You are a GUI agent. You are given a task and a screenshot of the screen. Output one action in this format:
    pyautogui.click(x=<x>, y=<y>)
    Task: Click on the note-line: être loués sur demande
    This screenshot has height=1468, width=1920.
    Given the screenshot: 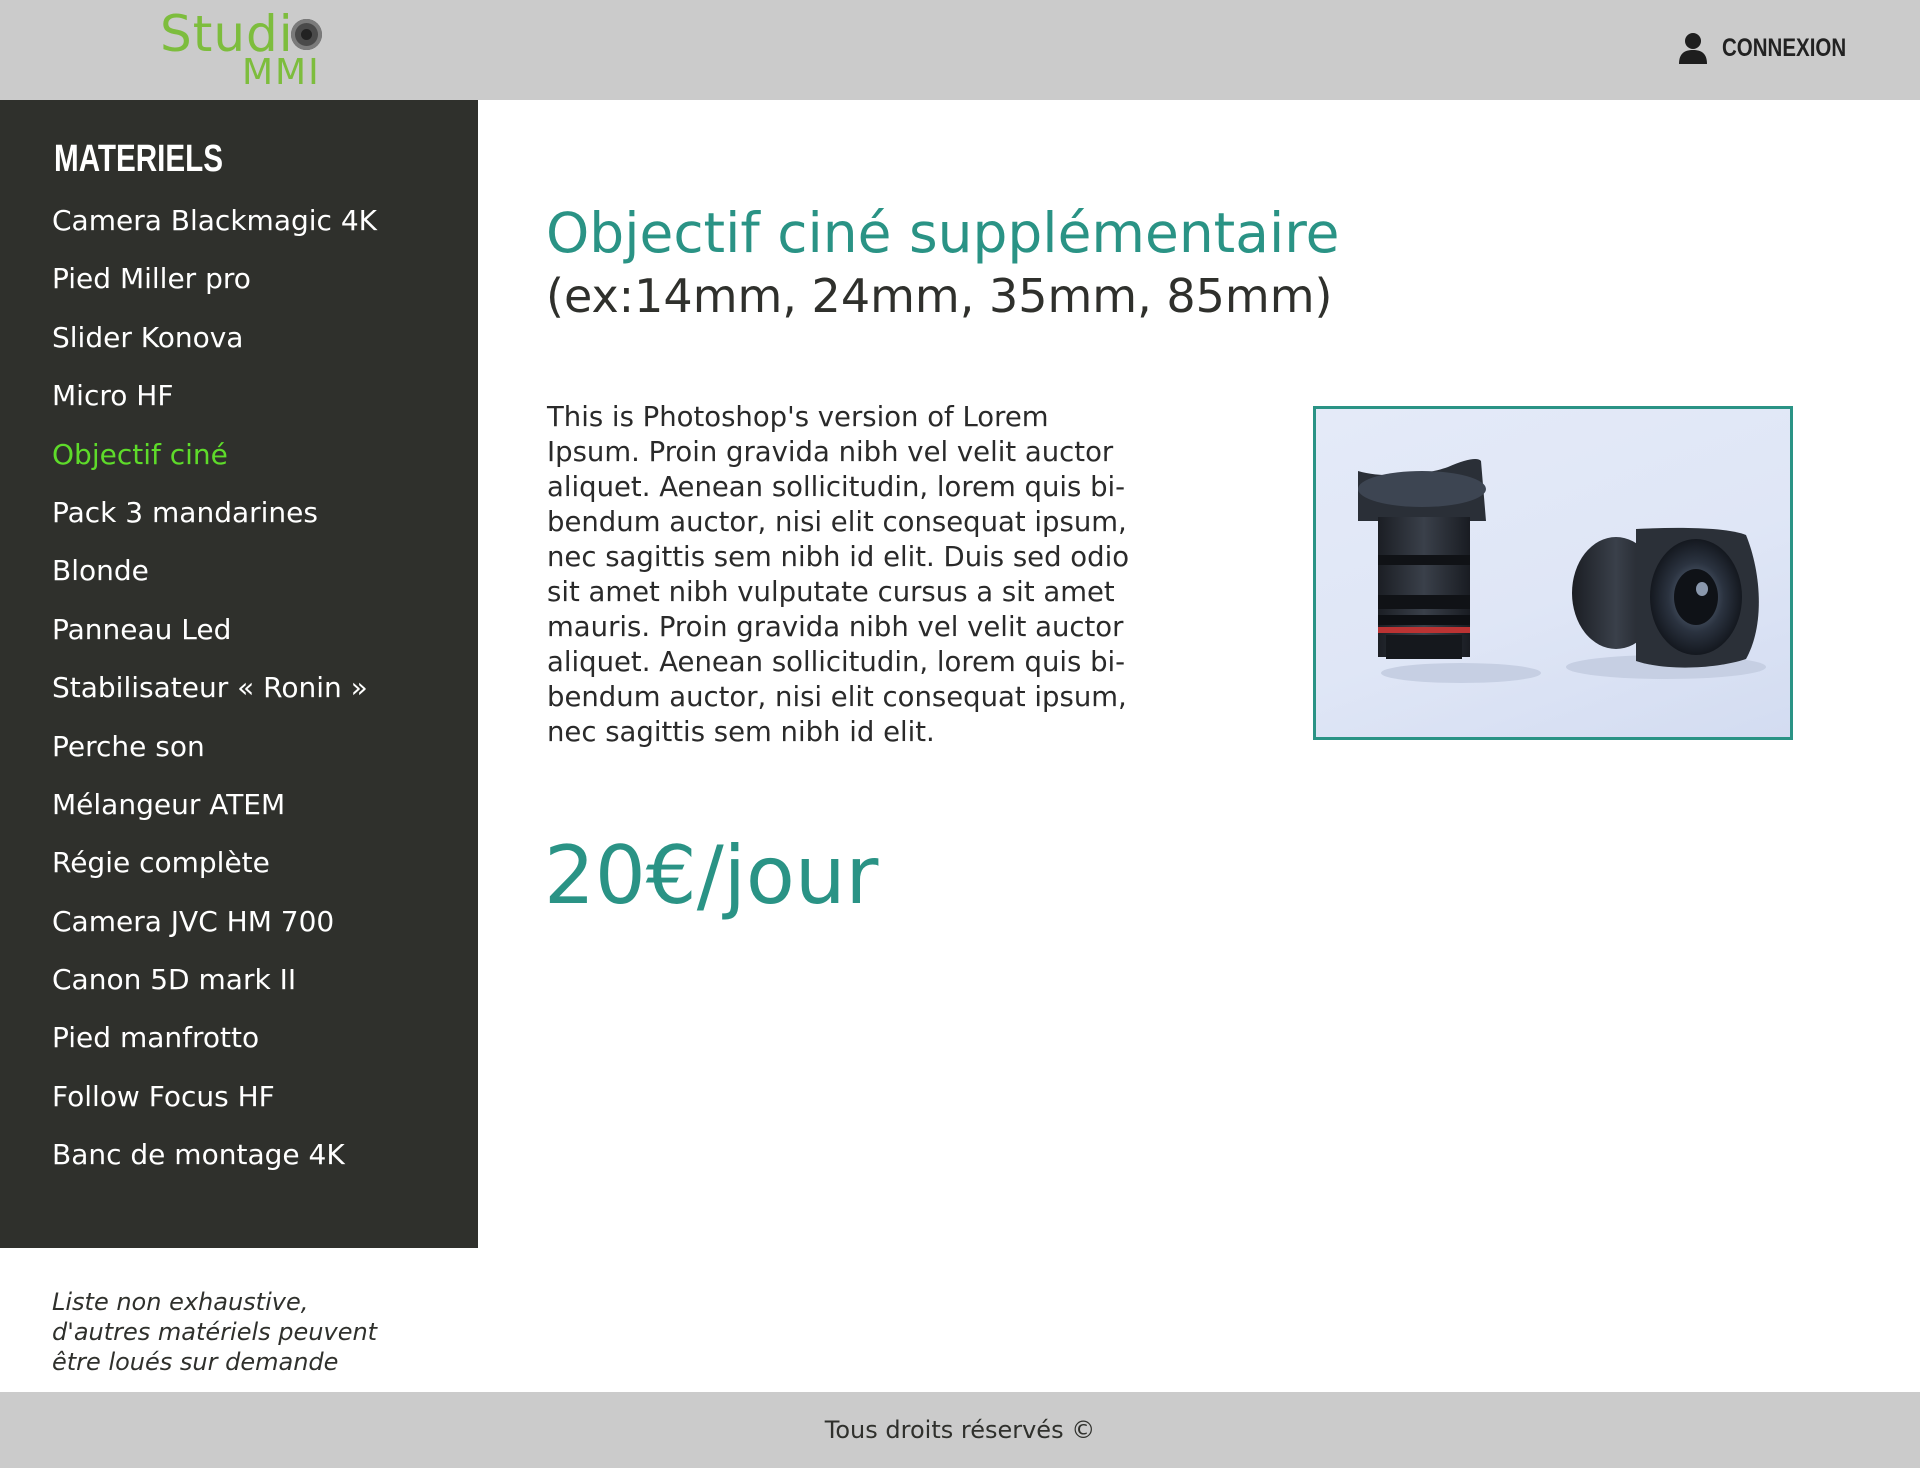 What is the action you would take?
    pyautogui.click(x=195, y=1362)
    